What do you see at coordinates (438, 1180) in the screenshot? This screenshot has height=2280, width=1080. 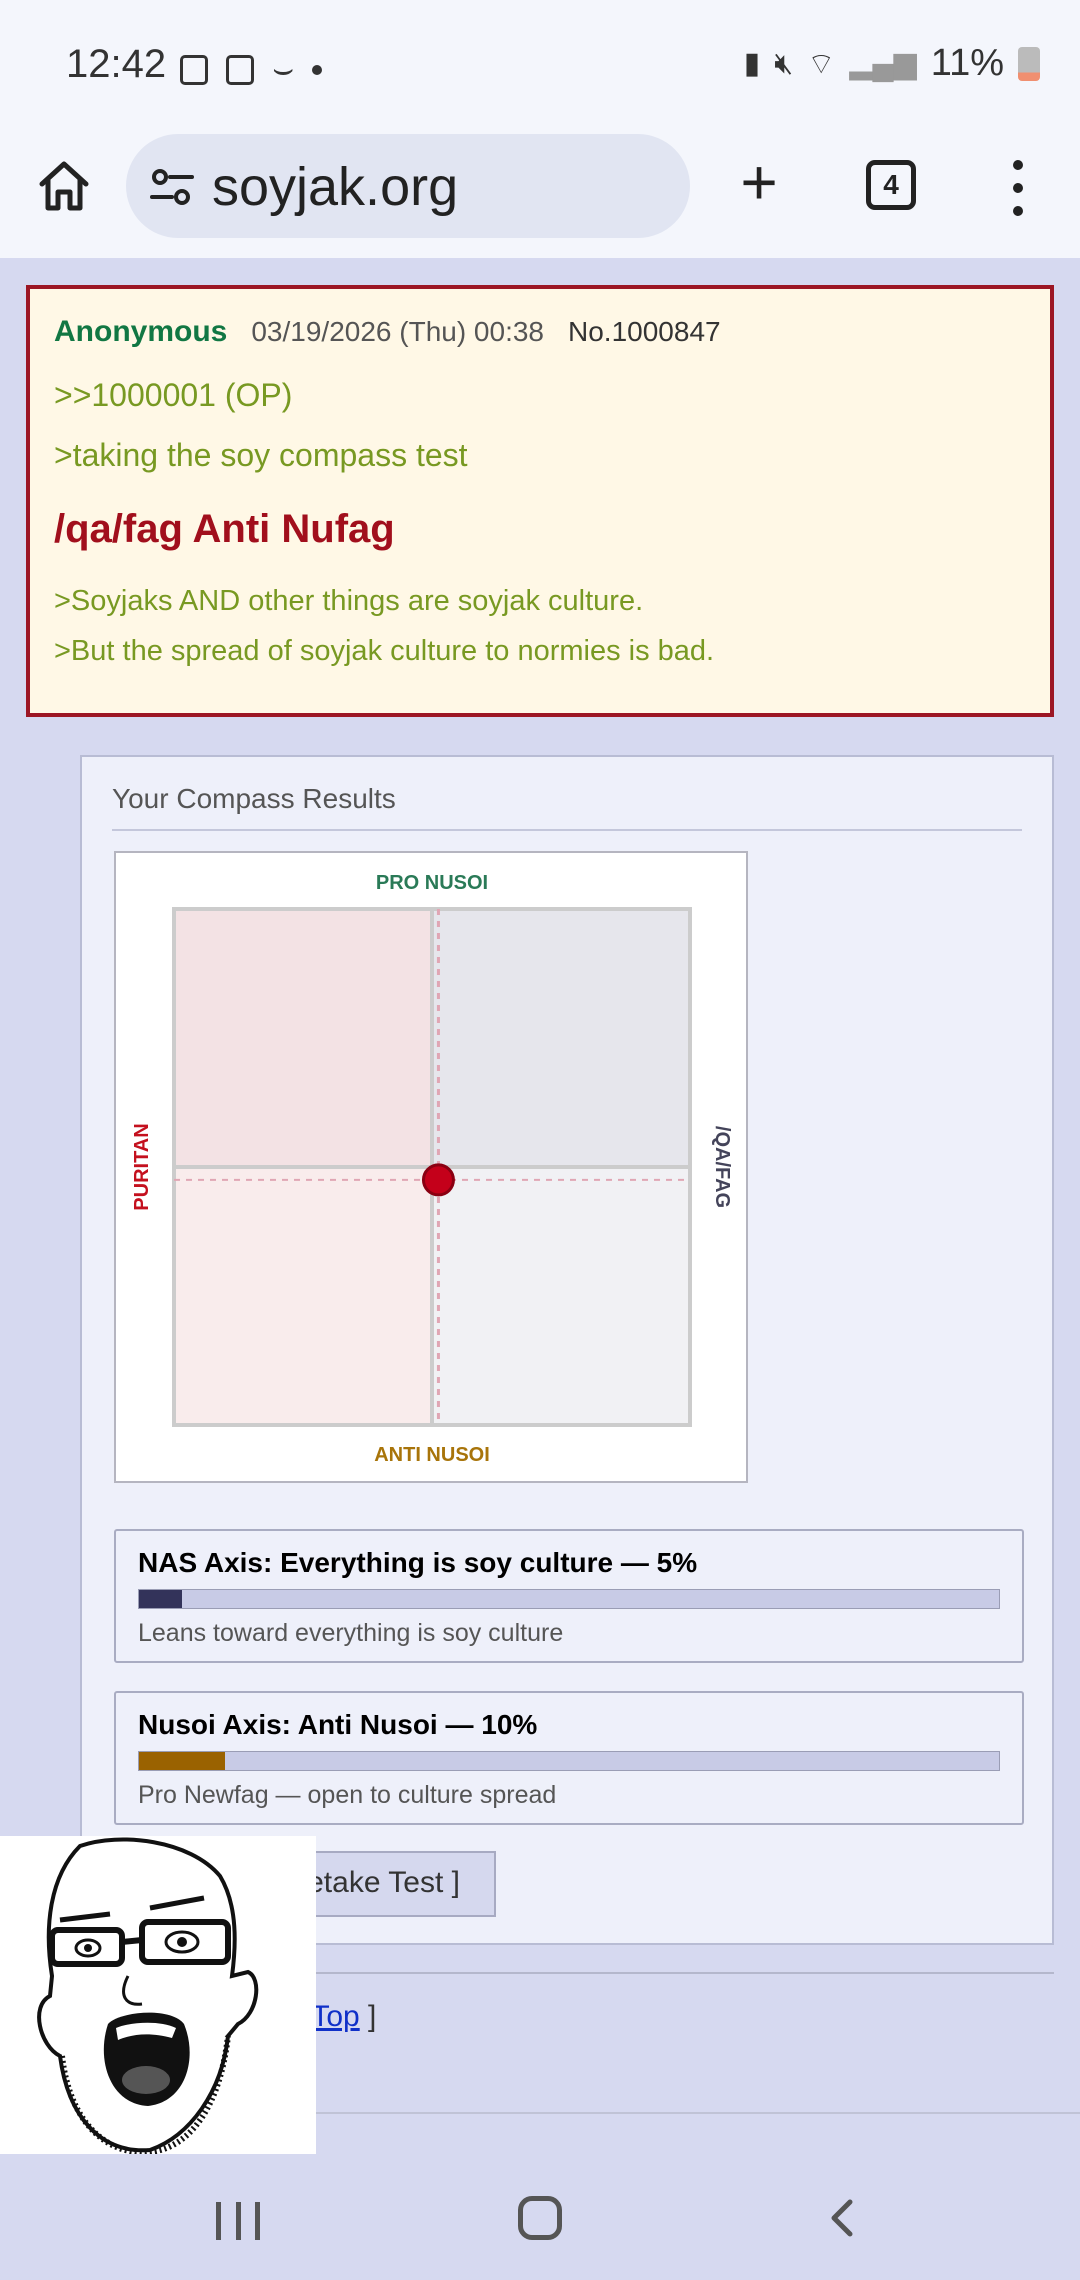 I see `result-point` at bounding box center [438, 1180].